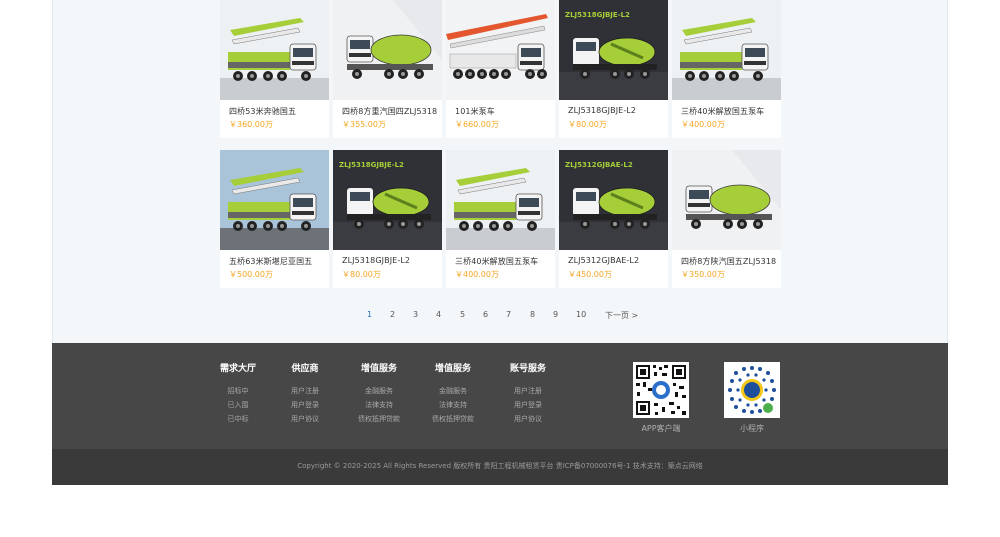  What do you see at coordinates (752, 390) in the screenshot?
I see `mini-program-qr-code` at bounding box center [752, 390].